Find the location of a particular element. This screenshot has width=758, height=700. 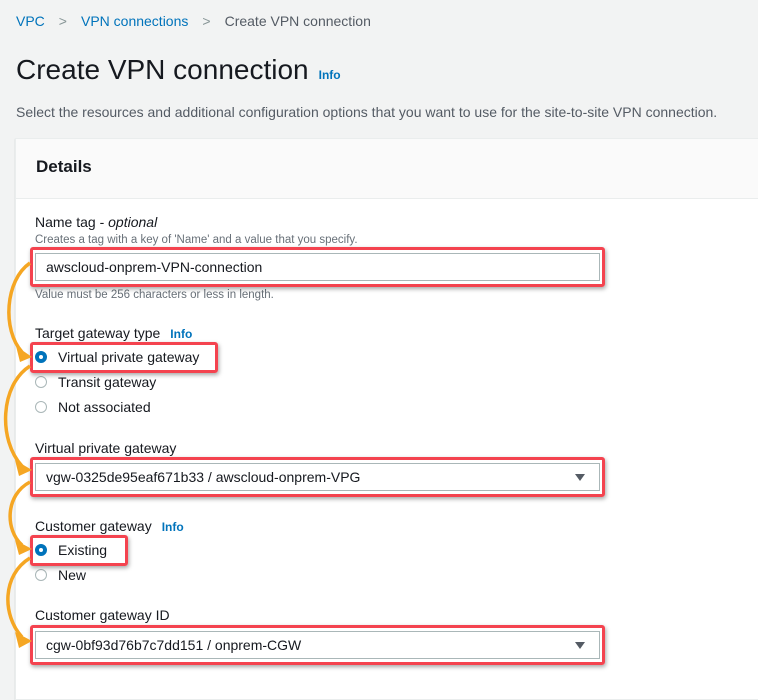

optional-label: optional is located at coordinates (133, 222).